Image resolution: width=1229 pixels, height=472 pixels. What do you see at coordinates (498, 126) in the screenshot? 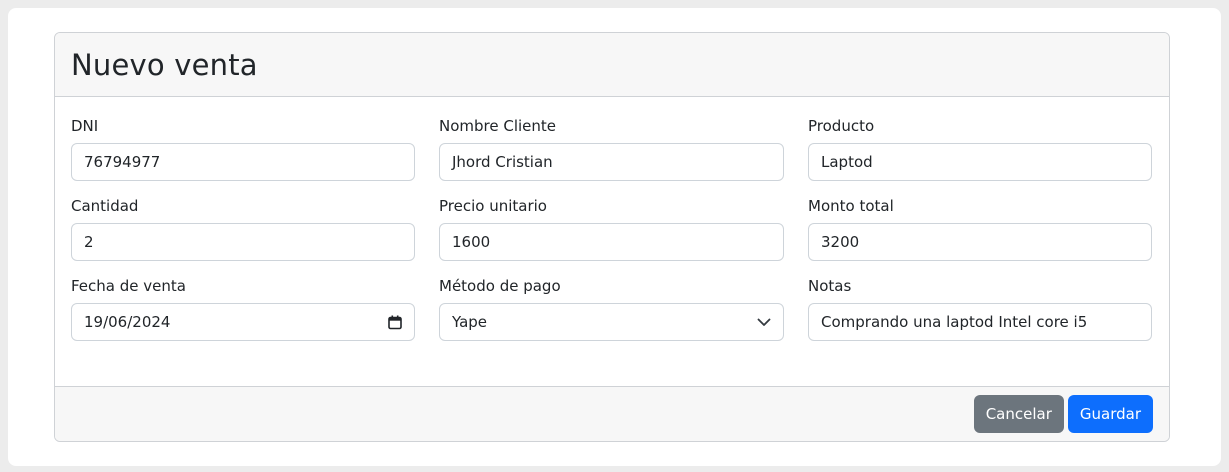
I see `nombre-cliente-label: Nombre Cliente` at bounding box center [498, 126].